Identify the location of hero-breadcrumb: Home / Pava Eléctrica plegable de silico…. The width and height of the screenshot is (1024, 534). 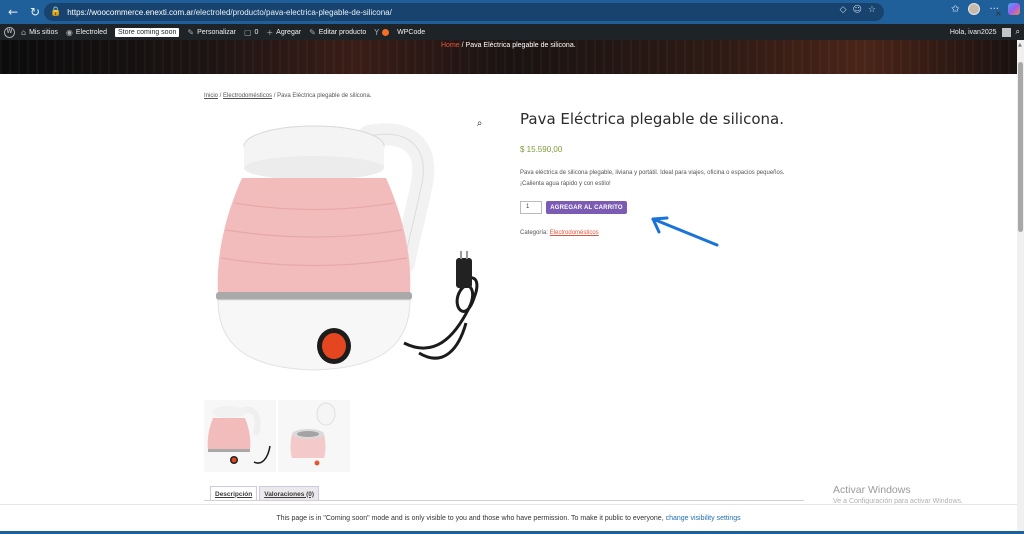
(508, 45).